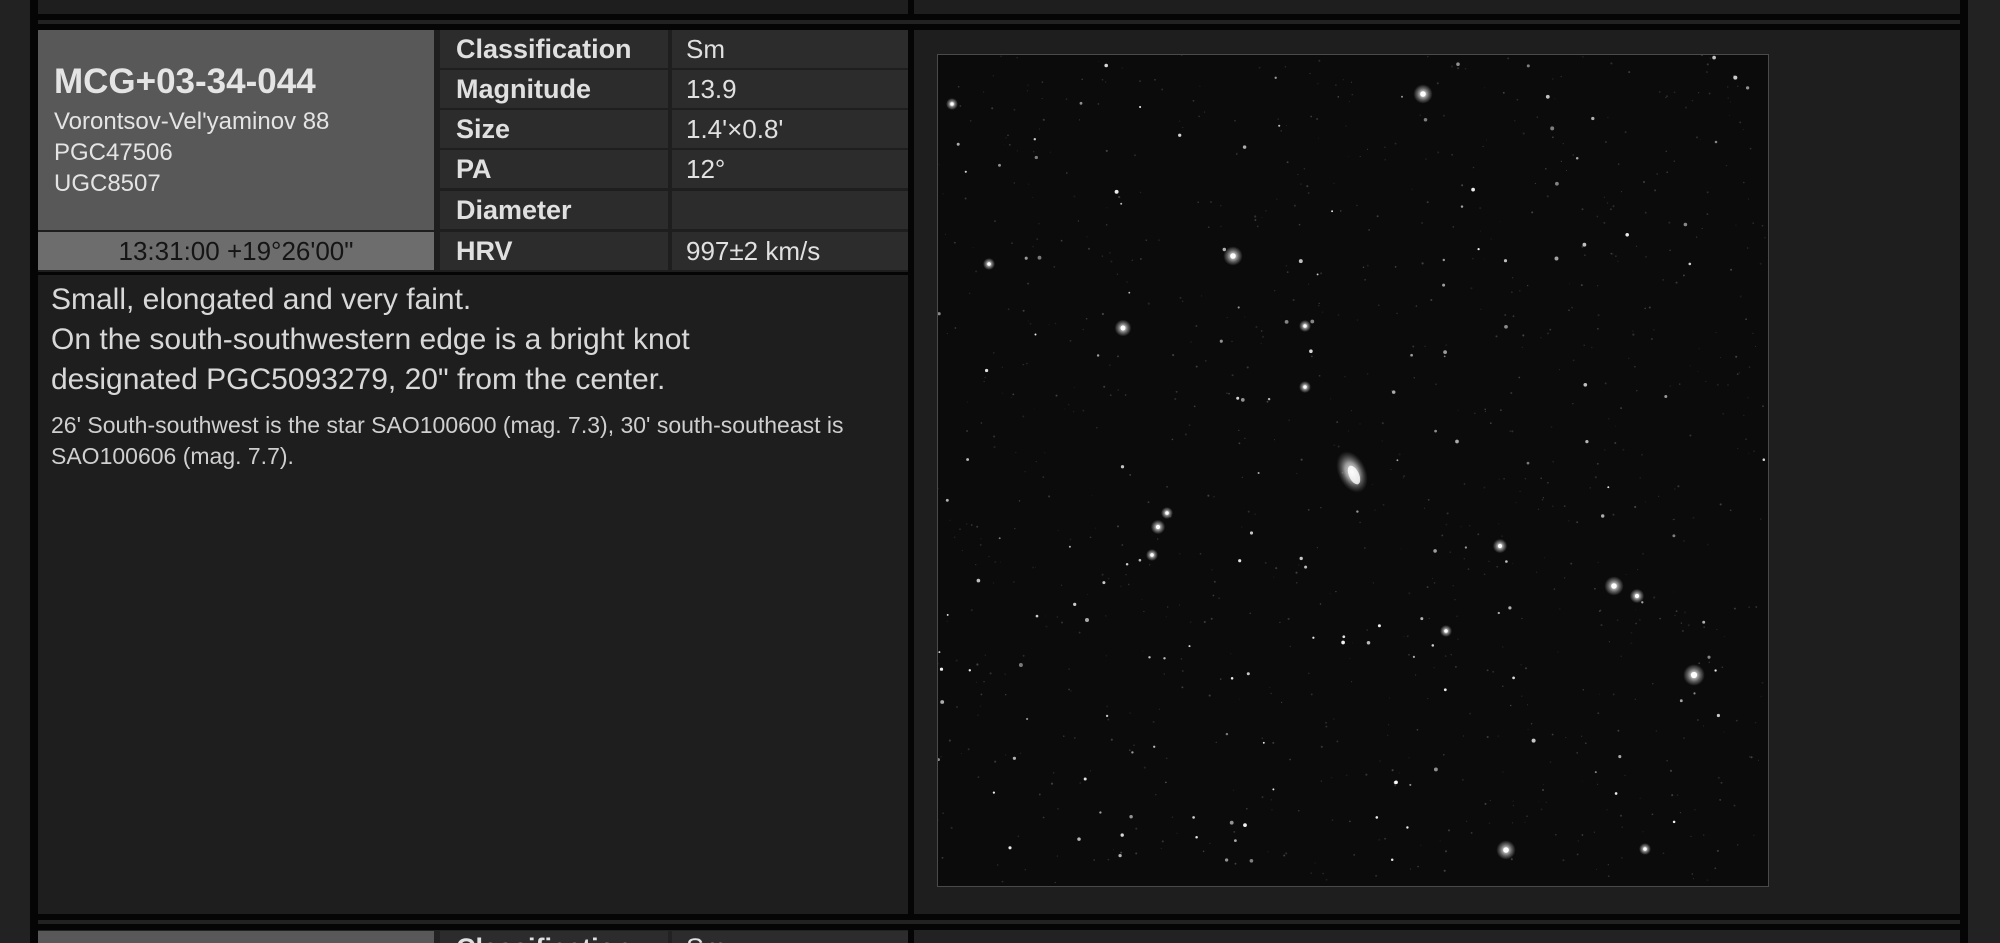  What do you see at coordinates (674, 169) in the screenshot?
I see `property-row-pa: PA 12°` at bounding box center [674, 169].